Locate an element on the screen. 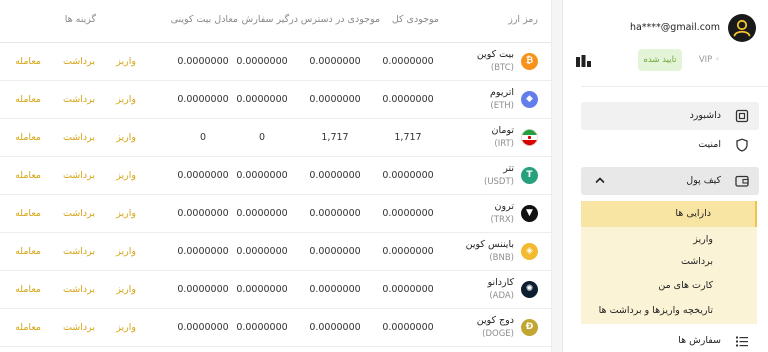 The image size is (768, 352). coin-glyph: ◆ is located at coordinates (529, 99).